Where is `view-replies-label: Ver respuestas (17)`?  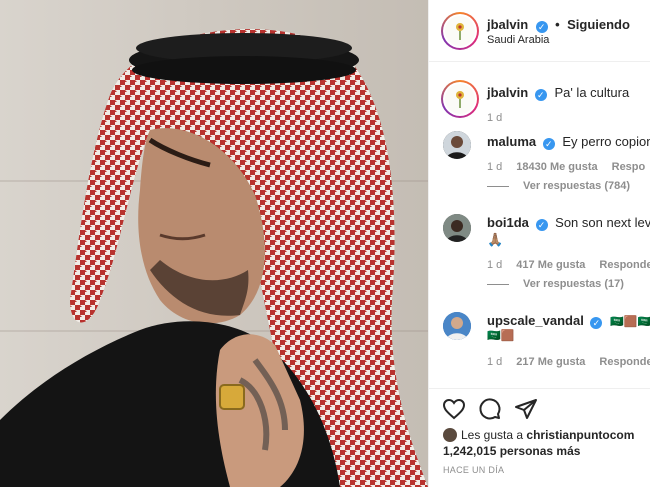
view-replies-label: Ver respuestas (17) is located at coordinates (573, 284).